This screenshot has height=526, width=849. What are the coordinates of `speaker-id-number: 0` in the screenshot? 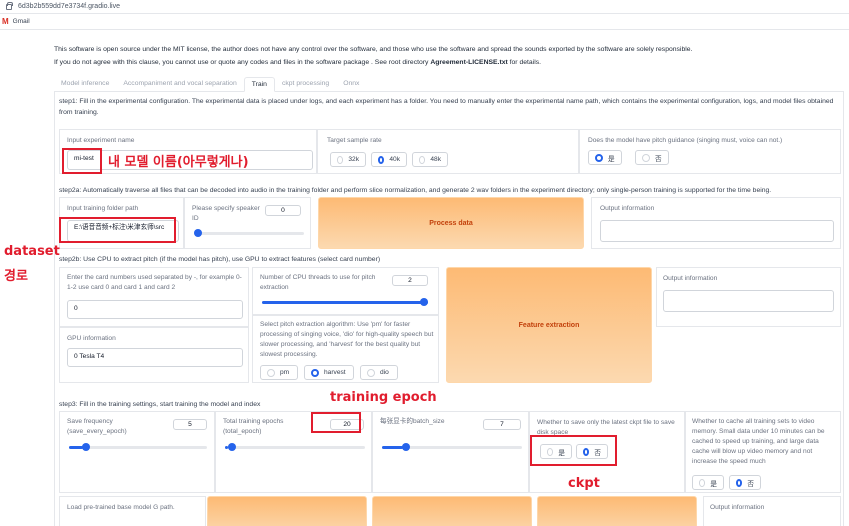 It's located at (283, 210).